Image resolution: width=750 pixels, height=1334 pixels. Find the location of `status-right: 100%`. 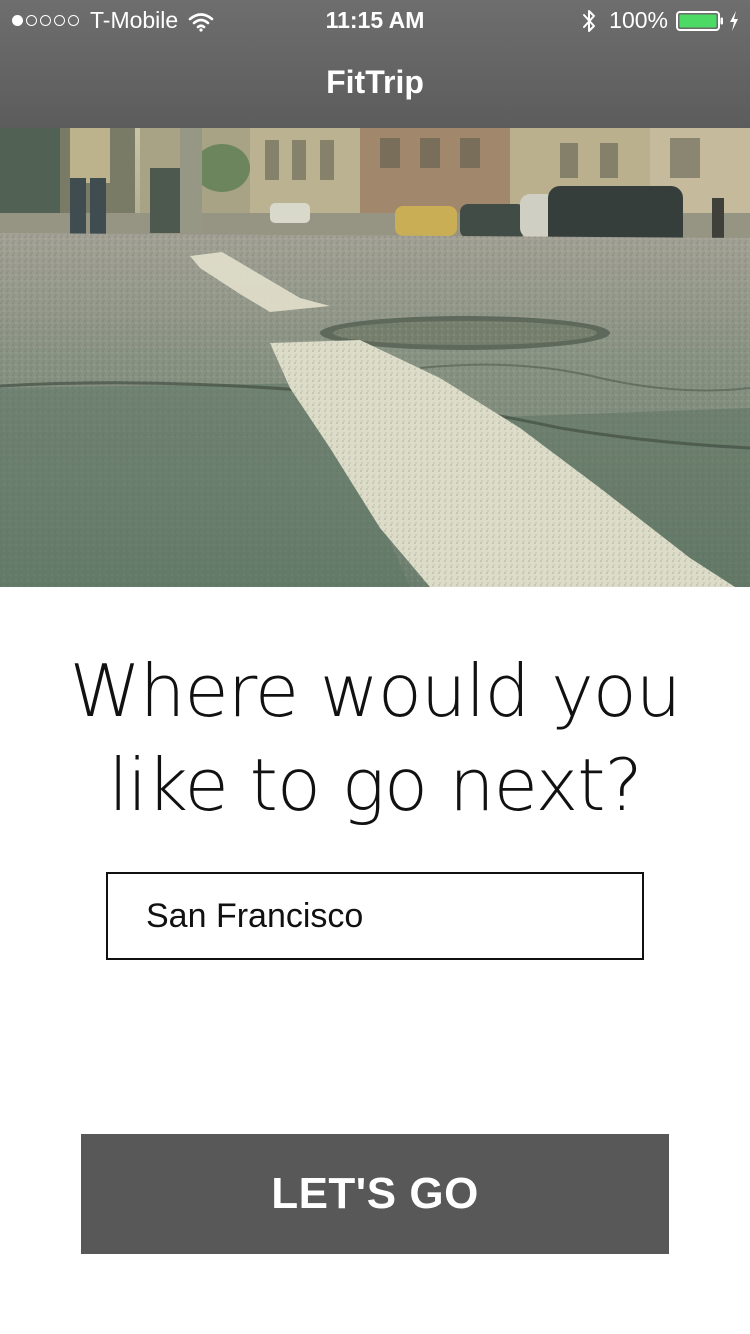

status-right: 100% is located at coordinates (660, 20).